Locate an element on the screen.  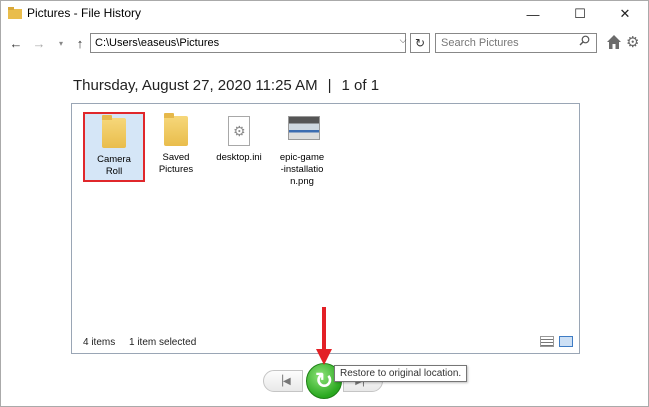
search-input: Search Pictures is located at coordinates (516, 43).